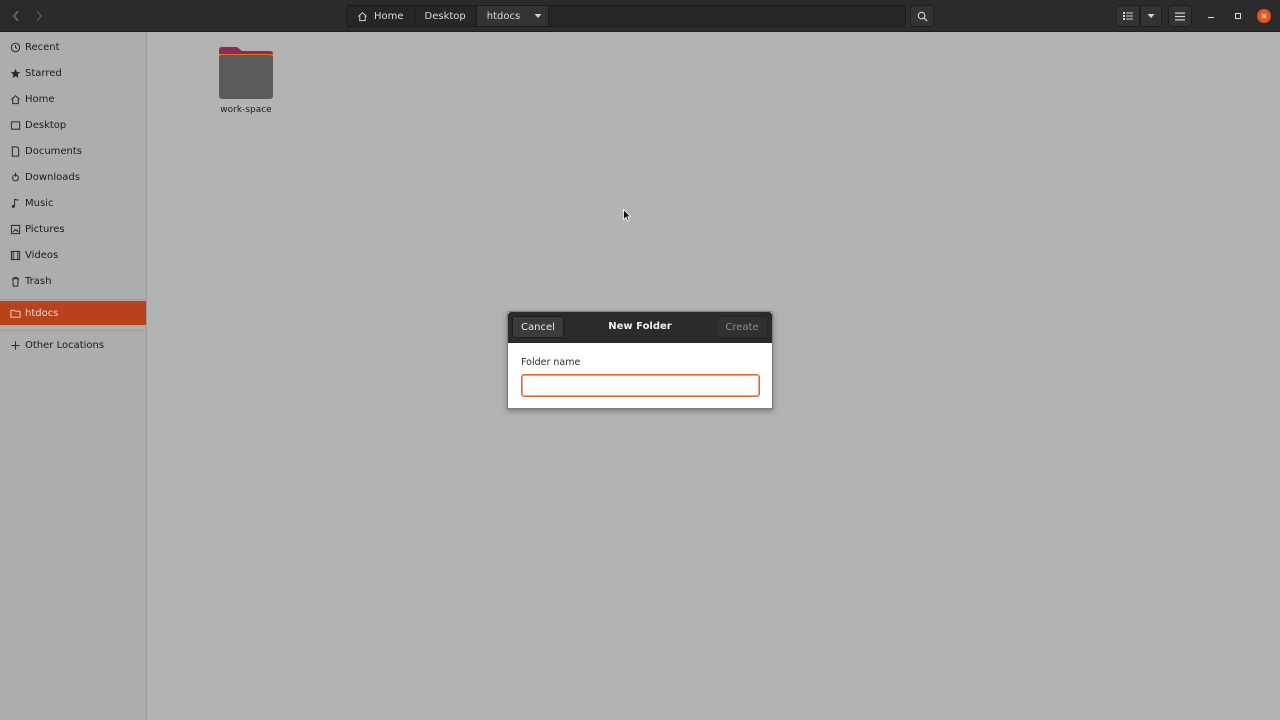 This screenshot has width=1280, height=720. What do you see at coordinates (73, 313) in the screenshot?
I see `sidebar-item-htdocs: htdocs` at bounding box center [73, 313].